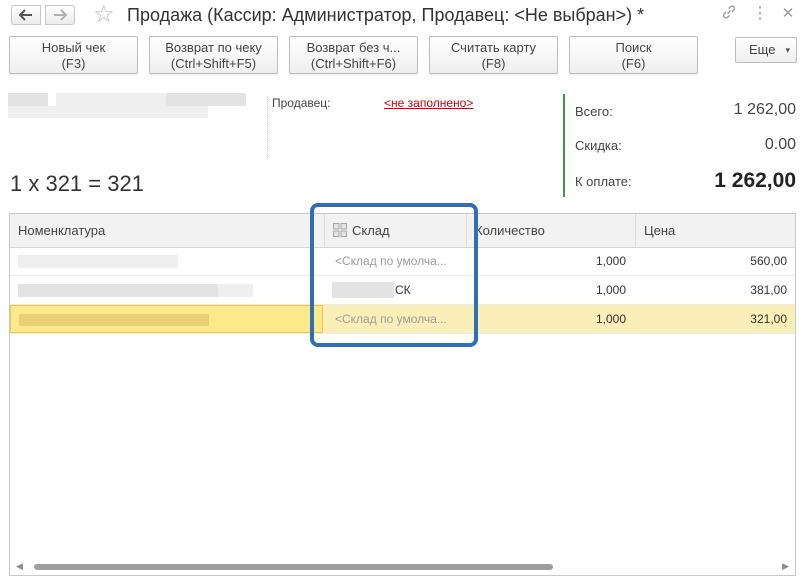  What do you see at coordinates (340, 230) in the screenshot?
I see `grid-icon` at bounding box center [340, 230].